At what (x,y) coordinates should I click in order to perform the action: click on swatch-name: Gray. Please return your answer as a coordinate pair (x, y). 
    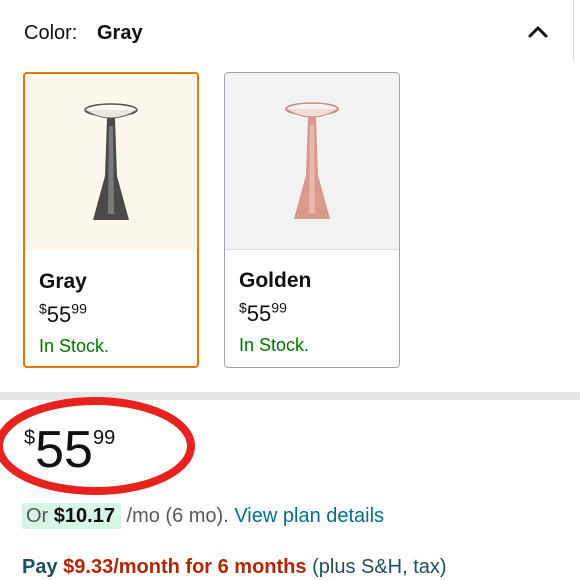
    Looking at the image, I should click on (63, 281).